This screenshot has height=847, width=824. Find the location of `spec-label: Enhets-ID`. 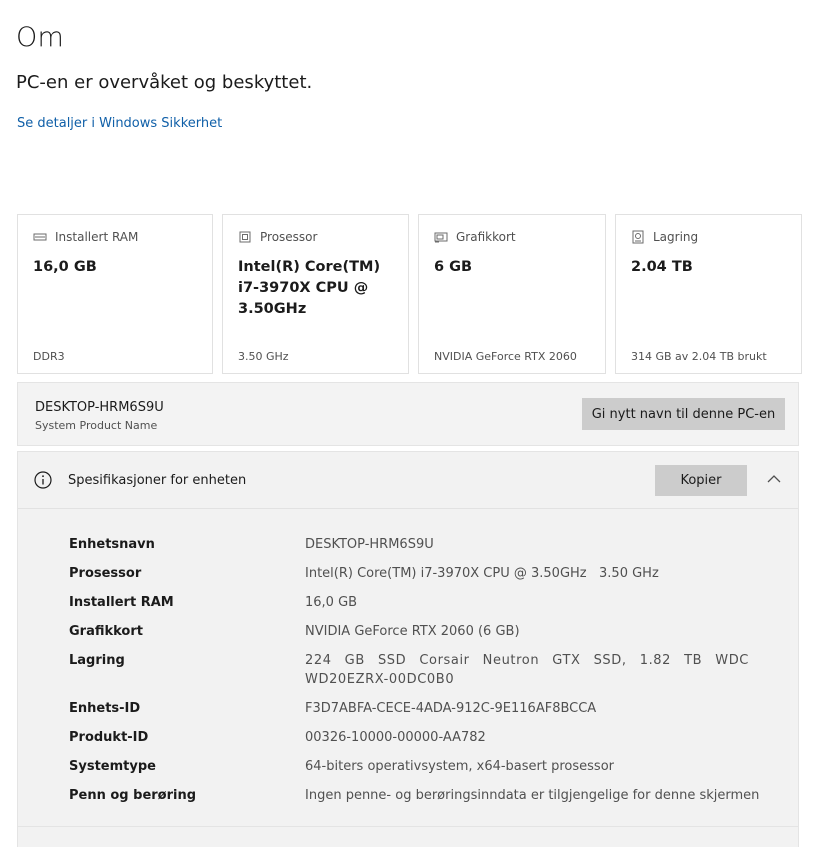

spec-label: Enhets-ID is located at coordinates (105, 708).